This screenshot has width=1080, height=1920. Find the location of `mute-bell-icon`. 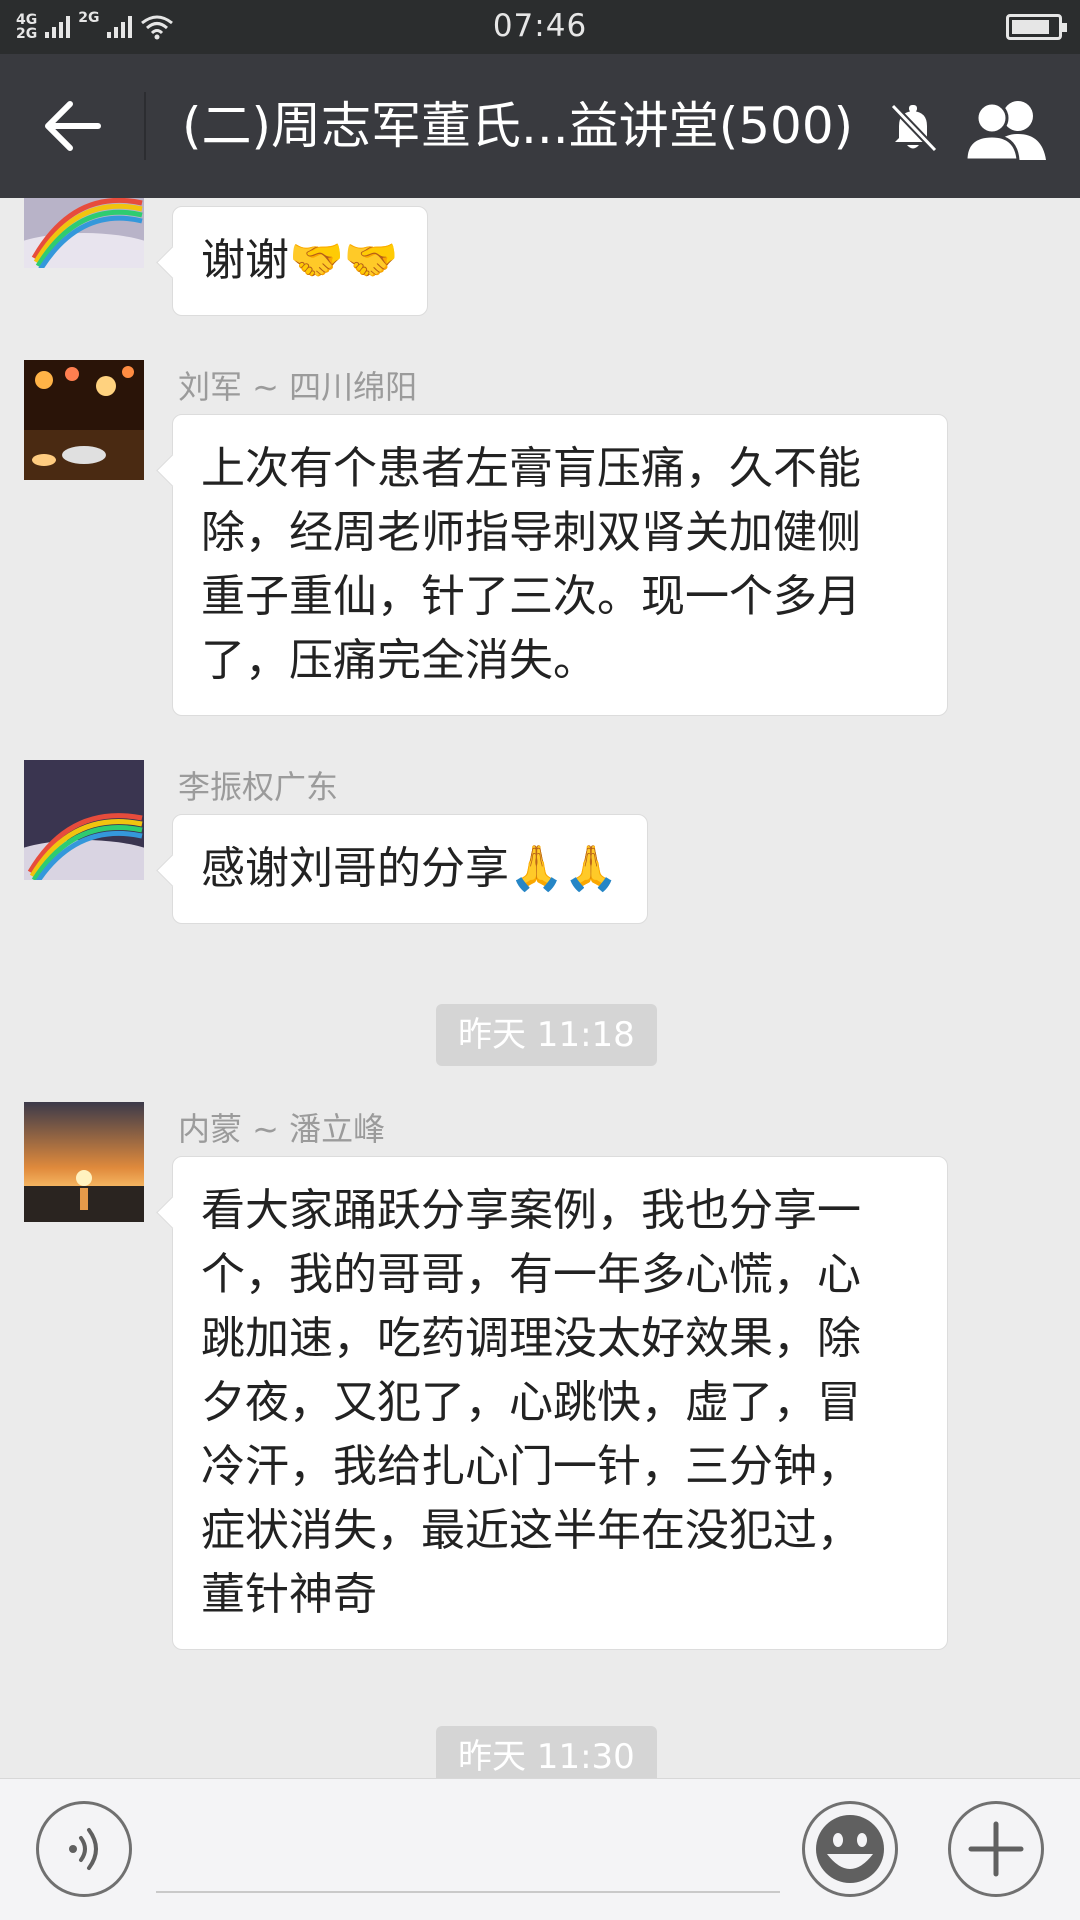

mute-bell-icon is located at coordinates (914, 128).